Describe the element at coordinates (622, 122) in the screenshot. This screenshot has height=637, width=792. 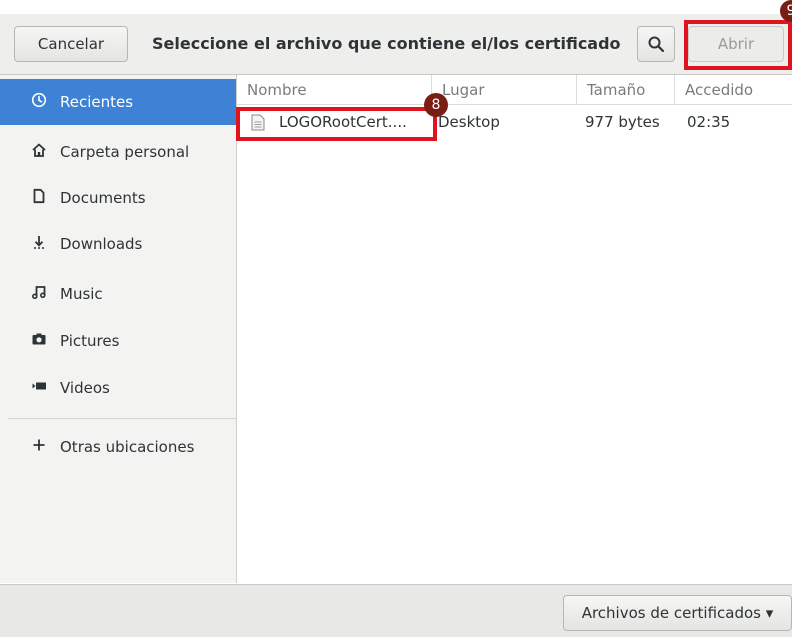
I see `file-size: 977 bytes` at that location.